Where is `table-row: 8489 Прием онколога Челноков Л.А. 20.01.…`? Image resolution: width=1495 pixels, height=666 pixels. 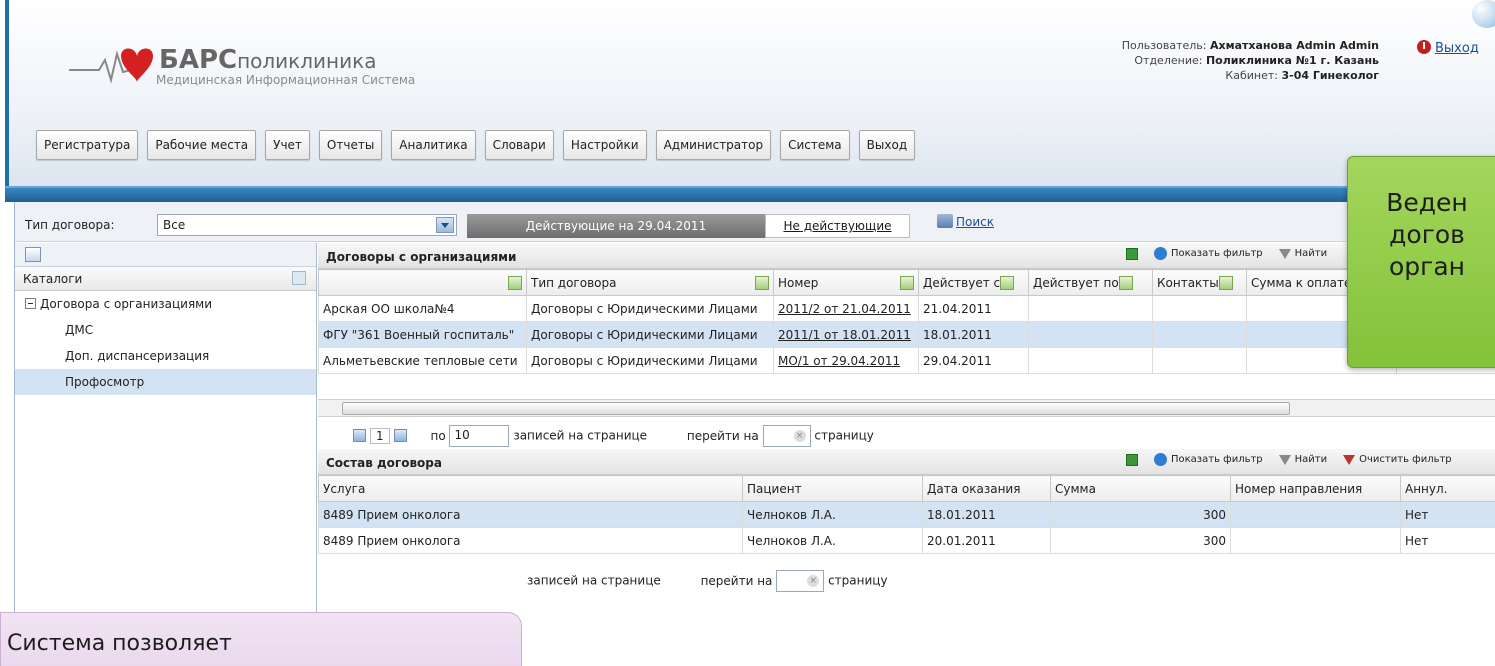 table-row: 8489 Прием онколога Челноков Л.А. 20.01.… is located at coordinates (906, 540).